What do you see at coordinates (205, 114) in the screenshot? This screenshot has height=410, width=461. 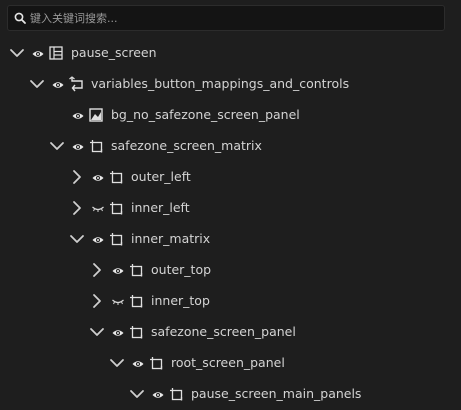 I see `tree-item-label: bg_no_safezone_screen_panel` at bounding box center [205, 114].